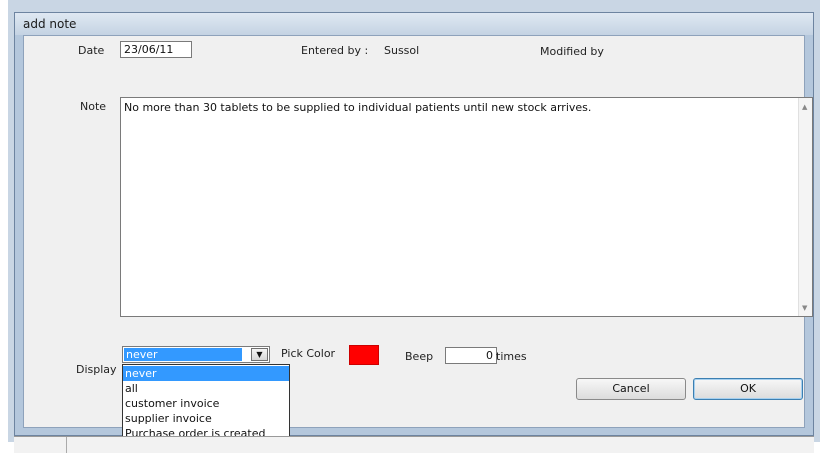 The height and width of the screenshot is (453, 829). I want to click on background-window-strip, so click(414, 444).